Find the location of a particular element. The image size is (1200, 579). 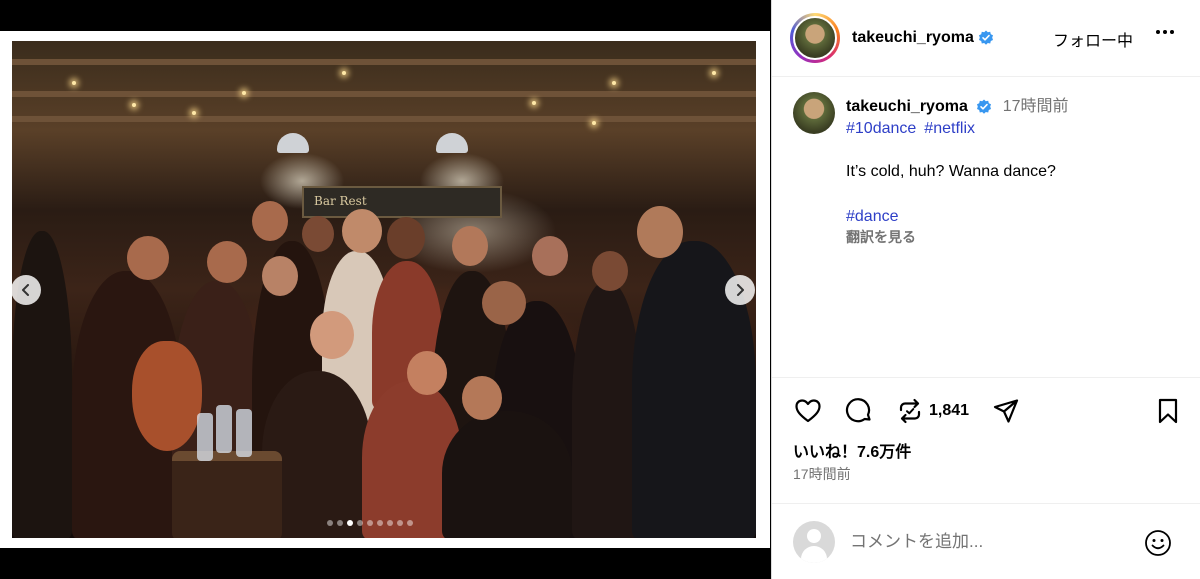

chevron-right-icon is located at coordinates (740, 290).